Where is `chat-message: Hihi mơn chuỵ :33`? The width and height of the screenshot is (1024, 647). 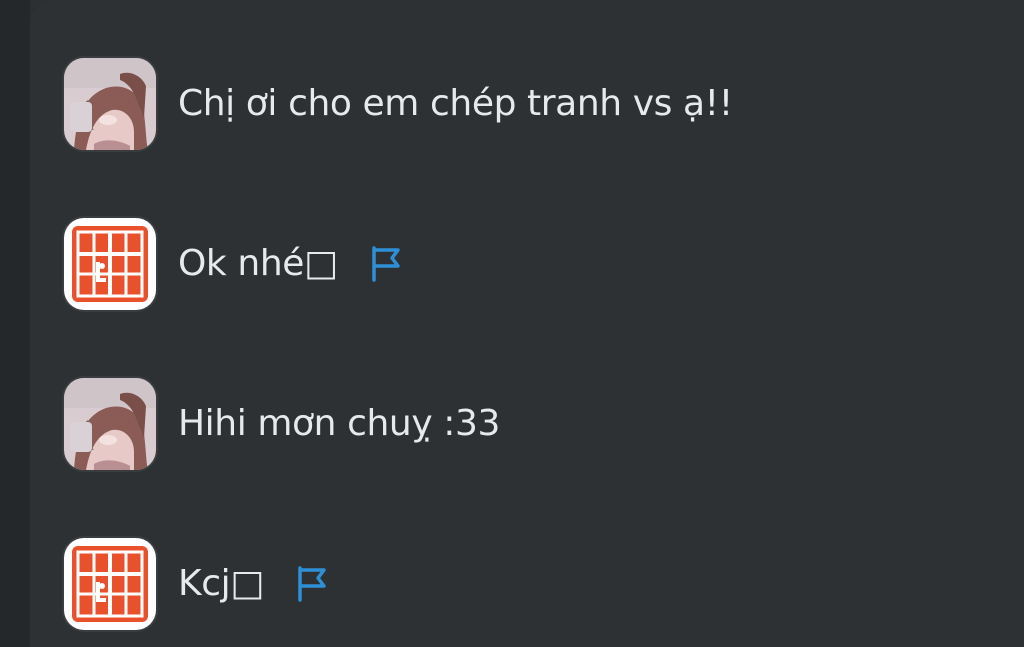 chat-message: Hihi mơn chuỵ :33 is located at coordinates (282, 424).